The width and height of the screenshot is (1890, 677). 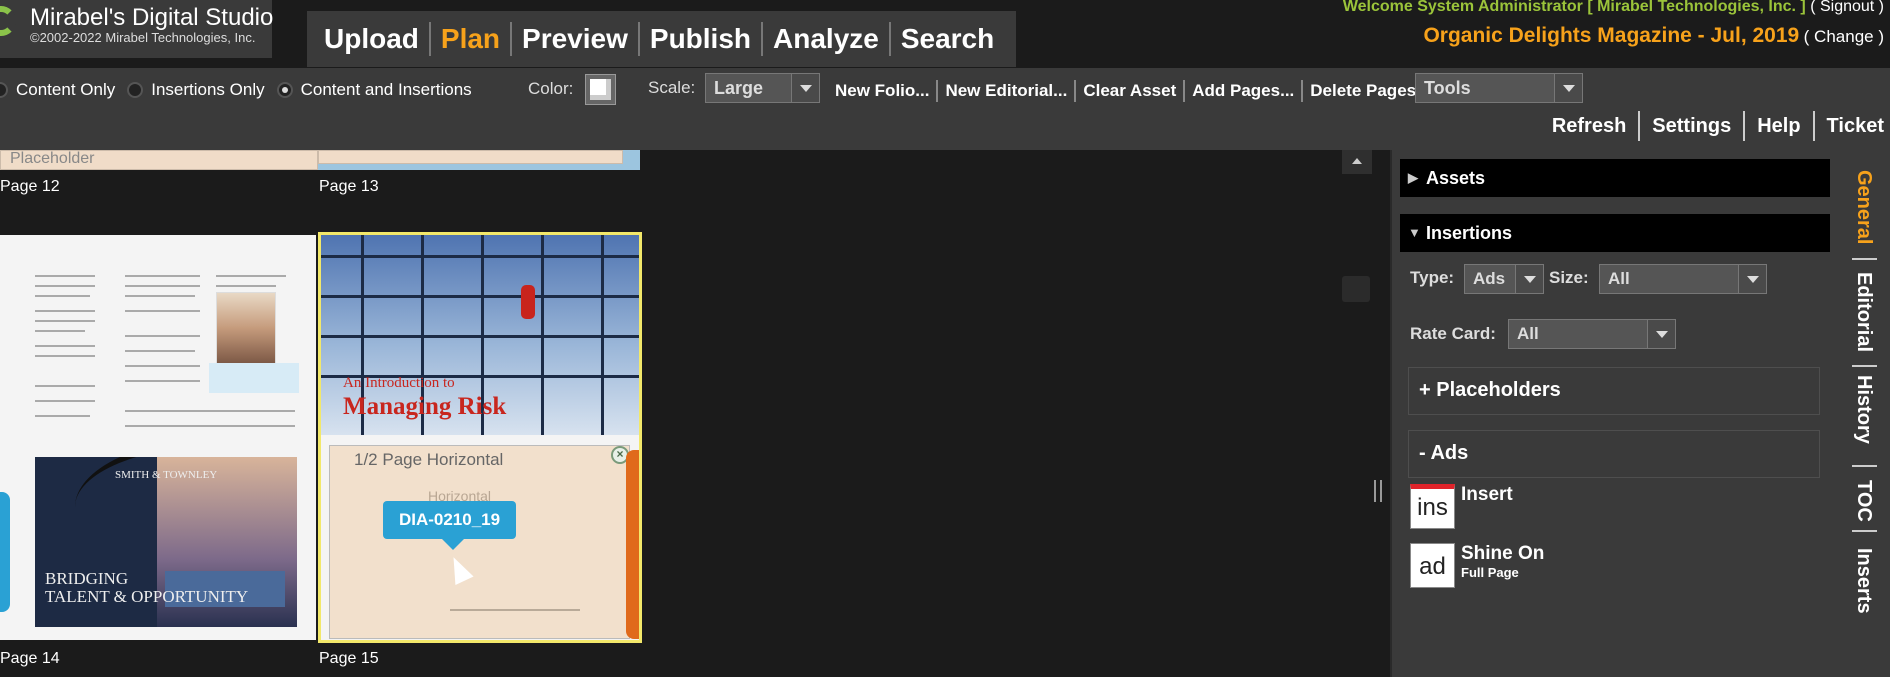 I want to click on portrait-photo, so click(x=246, y=332).